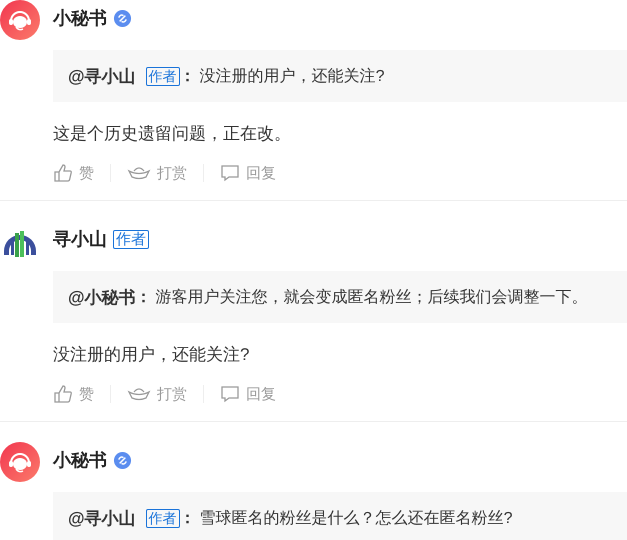 This screenshot has width=627, height=540. Describe the element at coordinates (372, 298) in the screenshot. I see `quoted-text: 游客用户关注您，就会变成匿名粉丝；后续我们会调整一下。` at that location.